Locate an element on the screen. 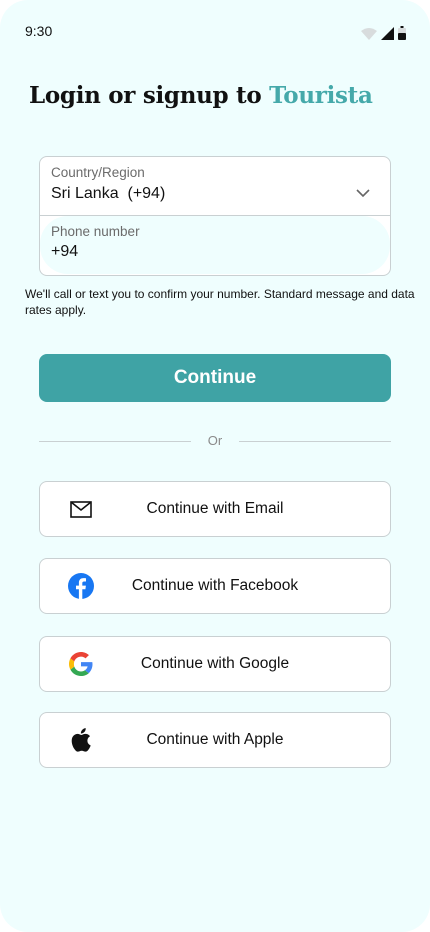 This screenshot has height=932, width=430. divider-line-right is located at coordinates (315, 441).